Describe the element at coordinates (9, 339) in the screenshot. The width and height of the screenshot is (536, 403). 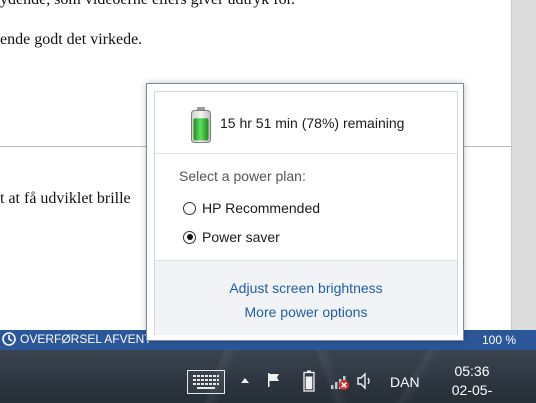
I see `sync-status-icon` at that location.